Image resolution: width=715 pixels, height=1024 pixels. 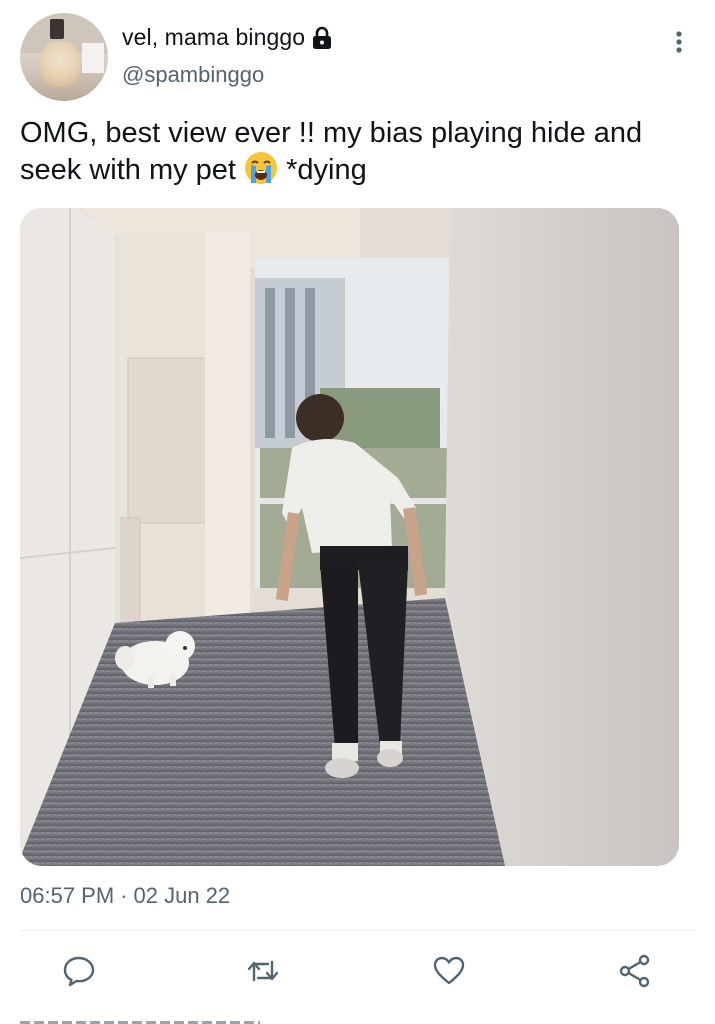 What do you see at coordinates (357, 930) in the screenshot?
I see `divider` at bounding box center [357, 930].